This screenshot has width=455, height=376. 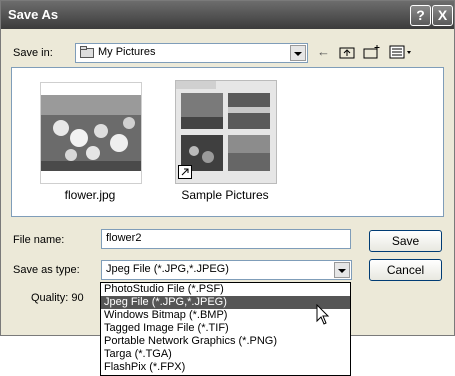 I want to click on dropdown-option: FlashPix (*.FPX), so click(x=225, y=367).